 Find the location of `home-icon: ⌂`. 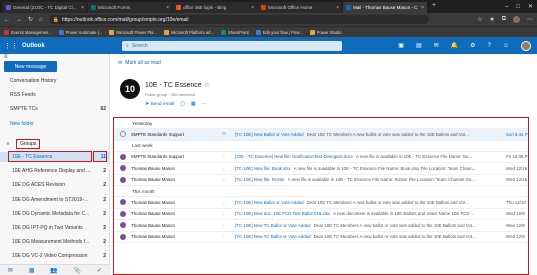

home-icon: ⌂ is located at coordinates (41, 20).